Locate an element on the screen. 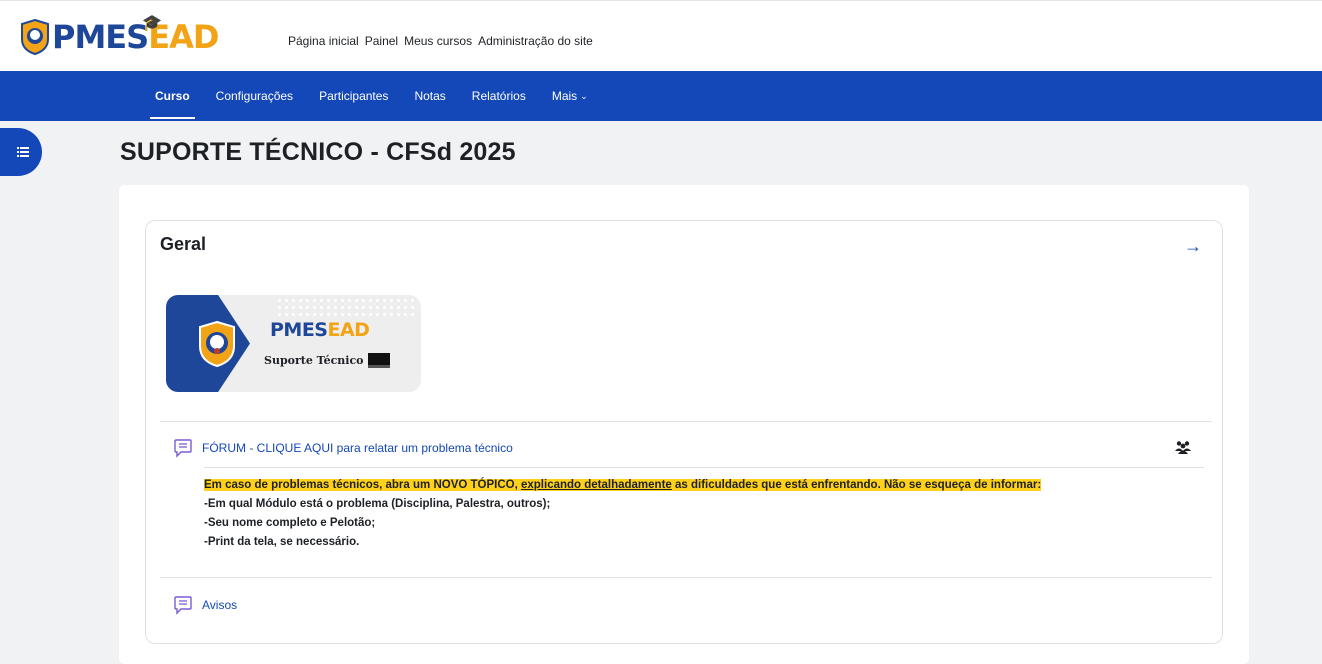  banner-logo-ead: EAD is located at coordinates (348, 330).